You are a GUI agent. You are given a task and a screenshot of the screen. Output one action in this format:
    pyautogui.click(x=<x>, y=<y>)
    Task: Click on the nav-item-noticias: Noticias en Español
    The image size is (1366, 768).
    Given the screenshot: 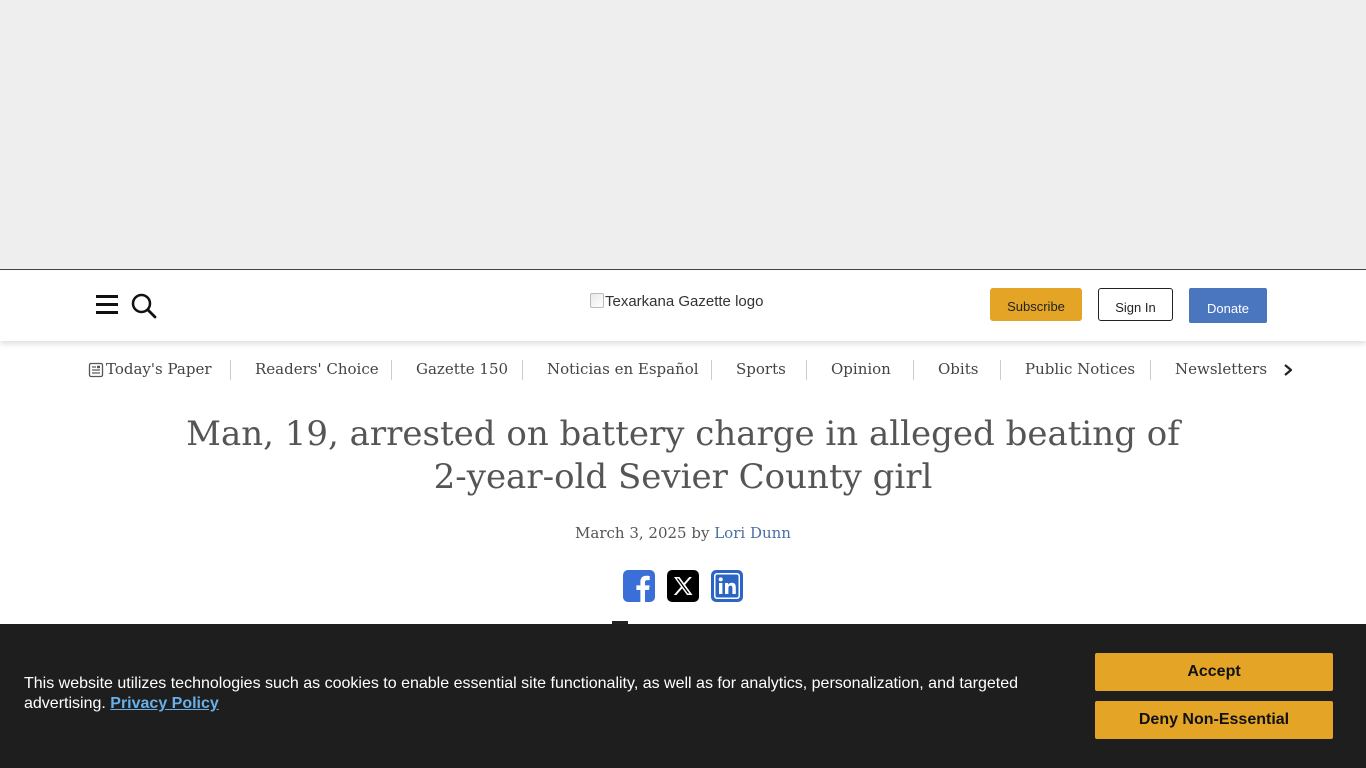 What is the action you would take?
    pyautogui.click(x=623, y=369)
    